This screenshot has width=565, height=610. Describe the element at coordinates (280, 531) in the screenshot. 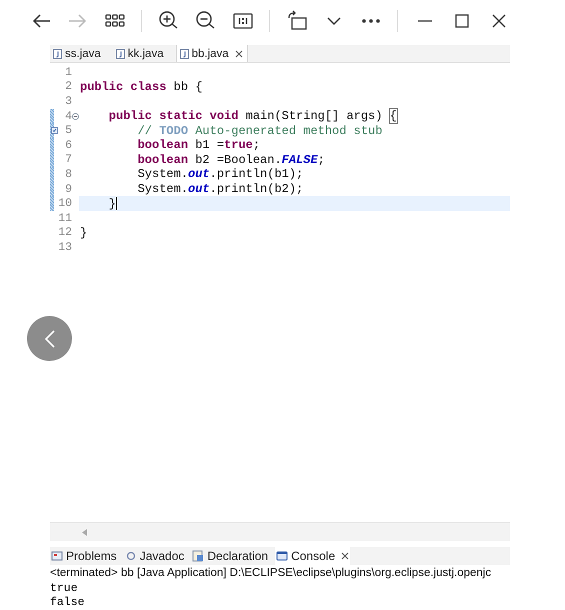

I see `horizontal-scrollbar` at that location.